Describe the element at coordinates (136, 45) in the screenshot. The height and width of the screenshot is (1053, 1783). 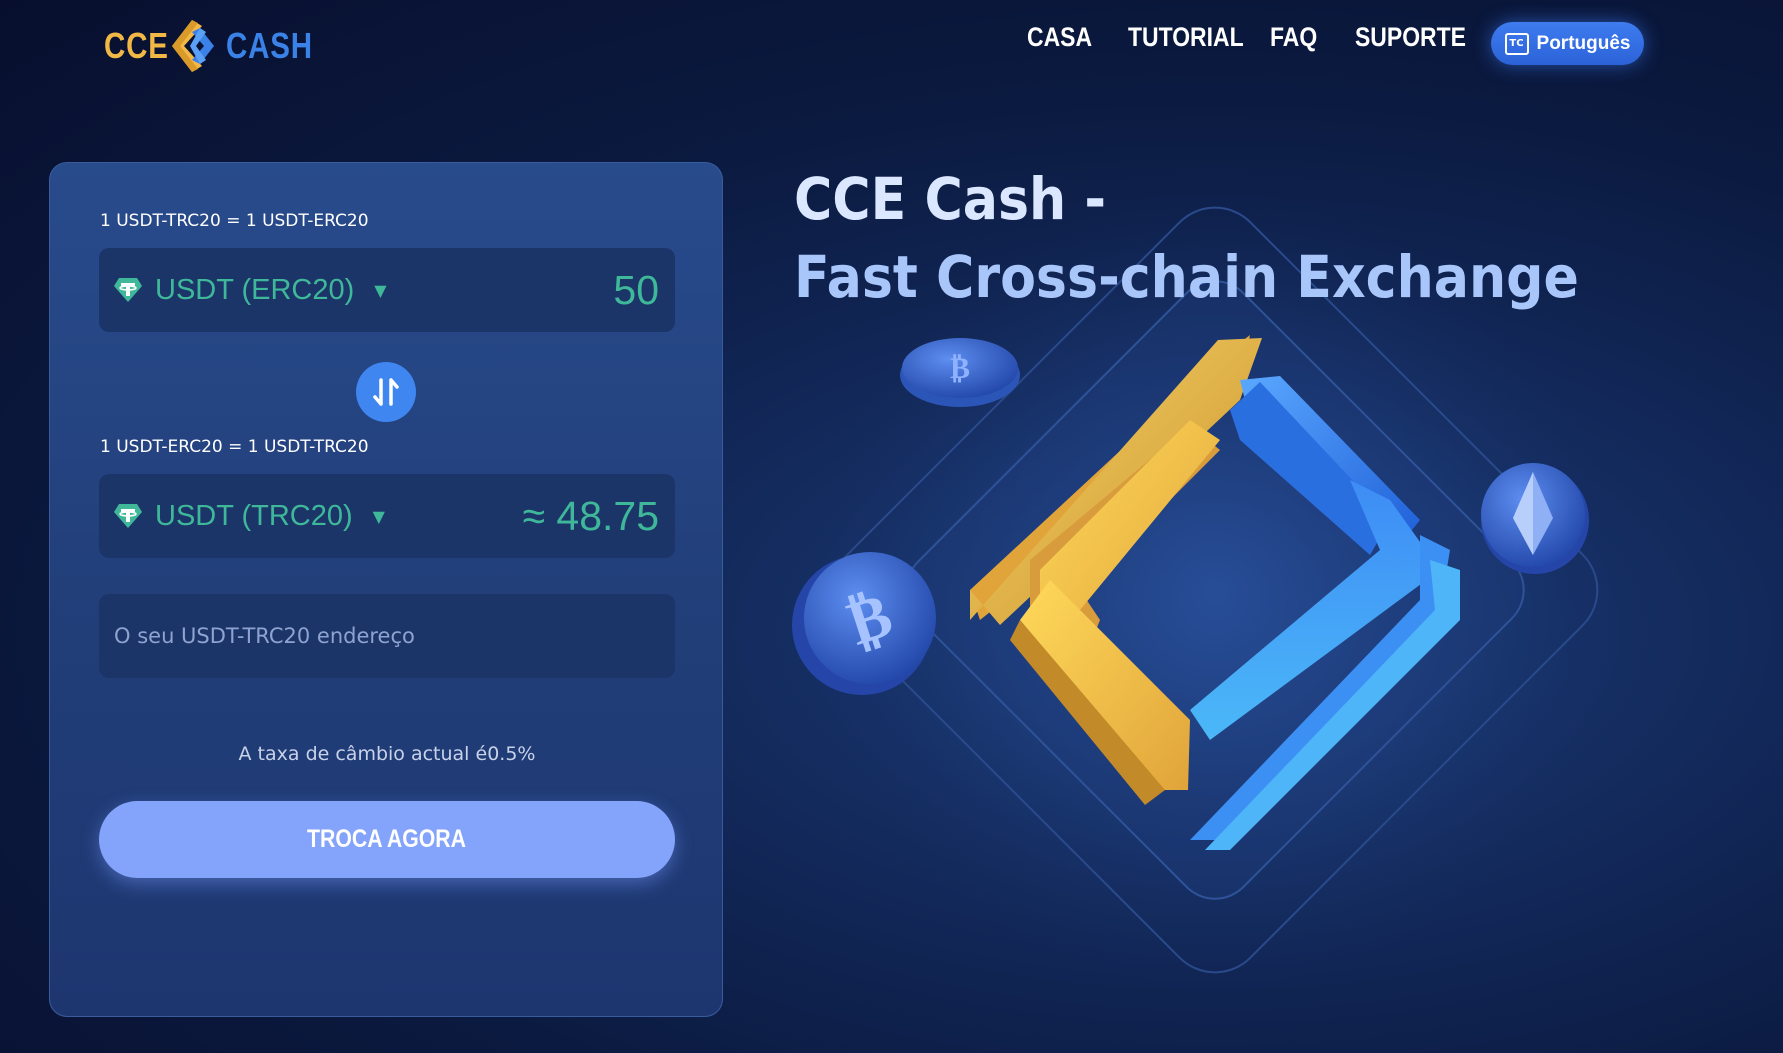
I see `logo-text-cce: CCE` at that location.